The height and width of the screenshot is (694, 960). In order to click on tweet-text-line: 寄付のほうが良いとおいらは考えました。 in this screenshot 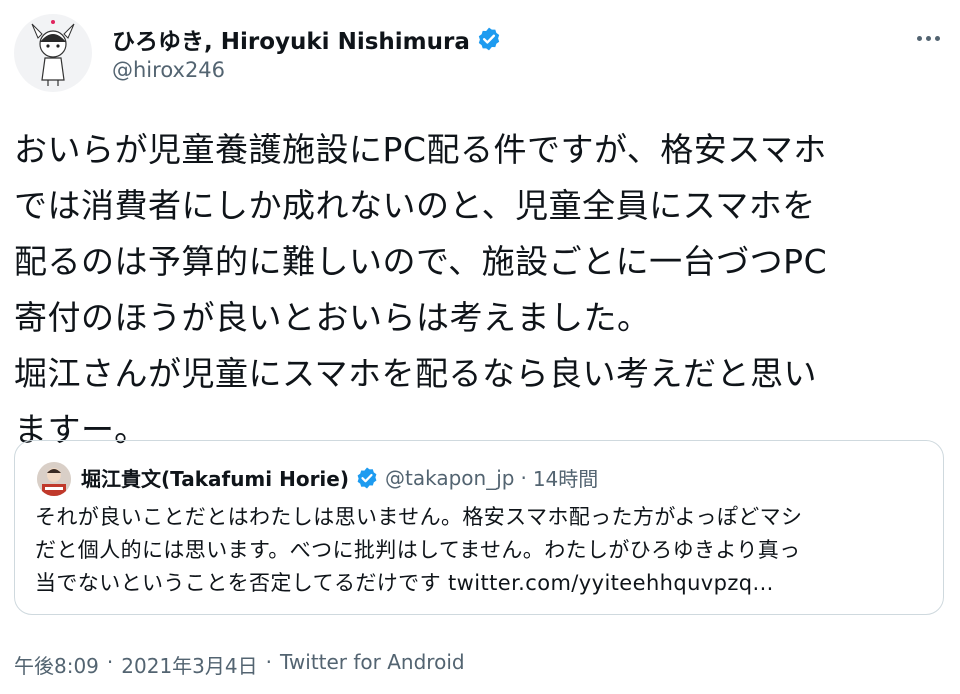, I will do `click(332, 317)`.